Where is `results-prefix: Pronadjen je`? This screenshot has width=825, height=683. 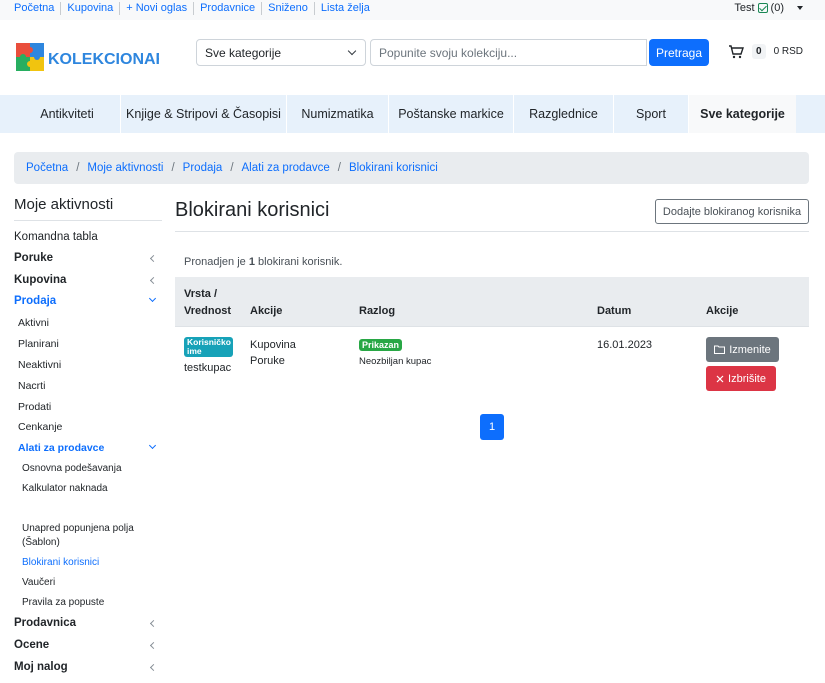
results-prefix: Pronadjen je is located at coordinates (216, 262).